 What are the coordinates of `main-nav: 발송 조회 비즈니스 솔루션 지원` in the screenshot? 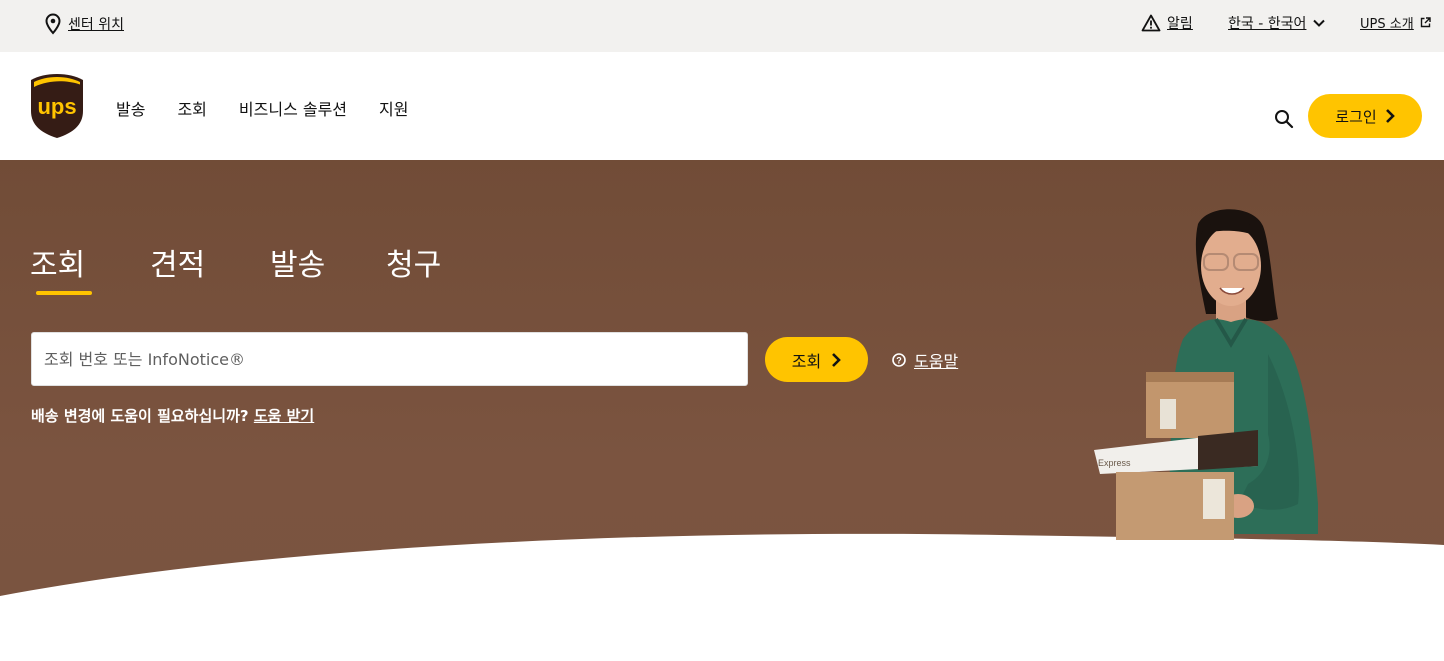 It's located at (262, 108).